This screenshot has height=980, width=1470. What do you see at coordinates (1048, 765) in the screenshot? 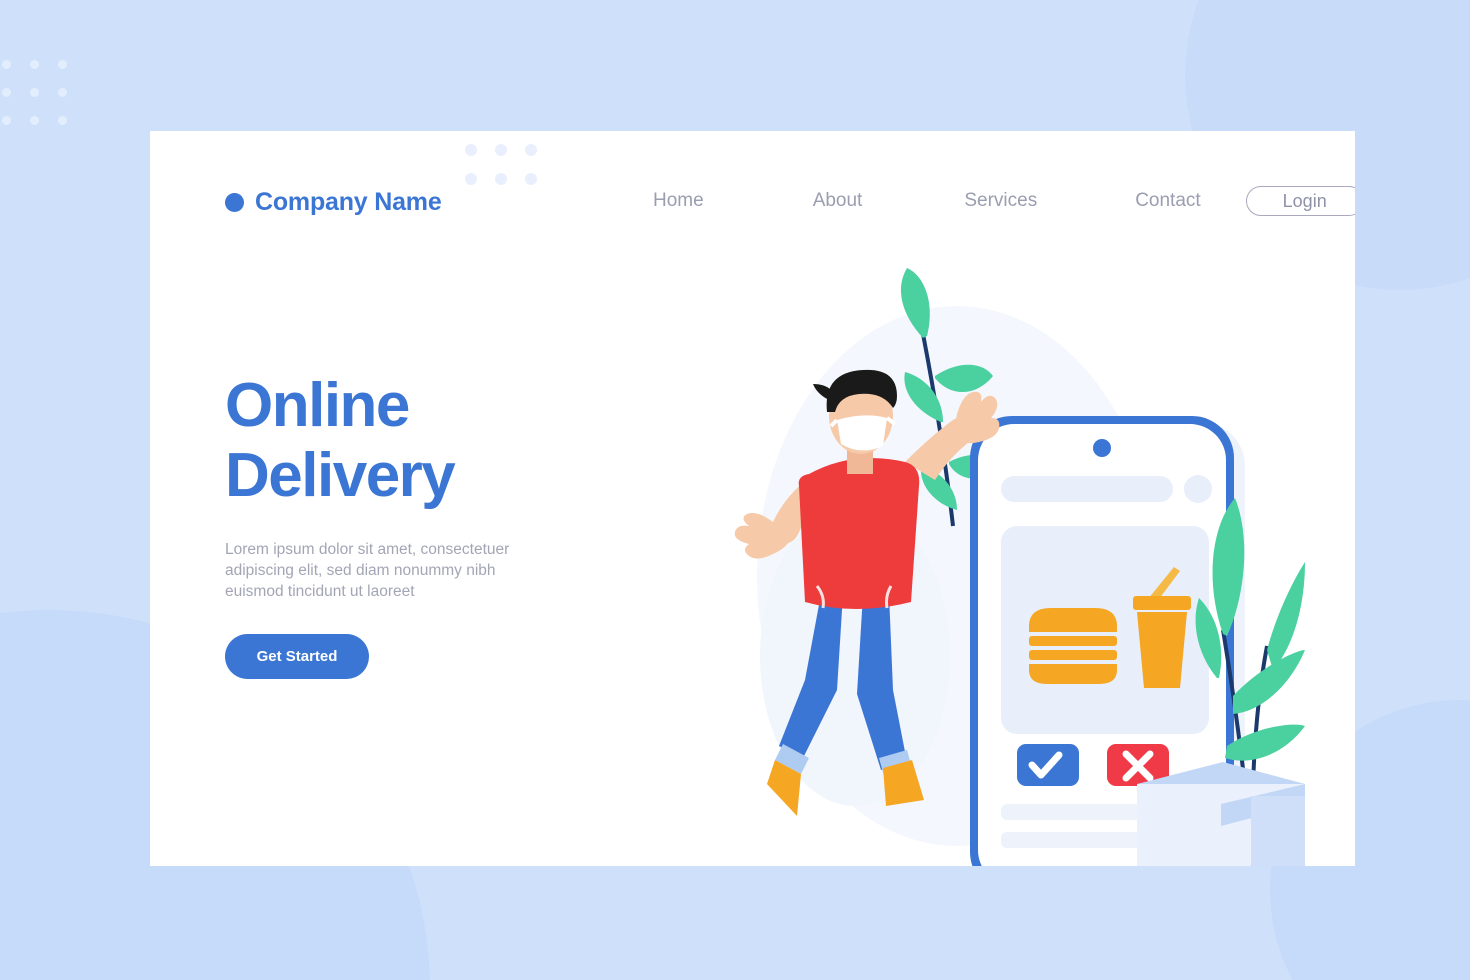
I see `confirm-button` at bounding box center [1048, 765].